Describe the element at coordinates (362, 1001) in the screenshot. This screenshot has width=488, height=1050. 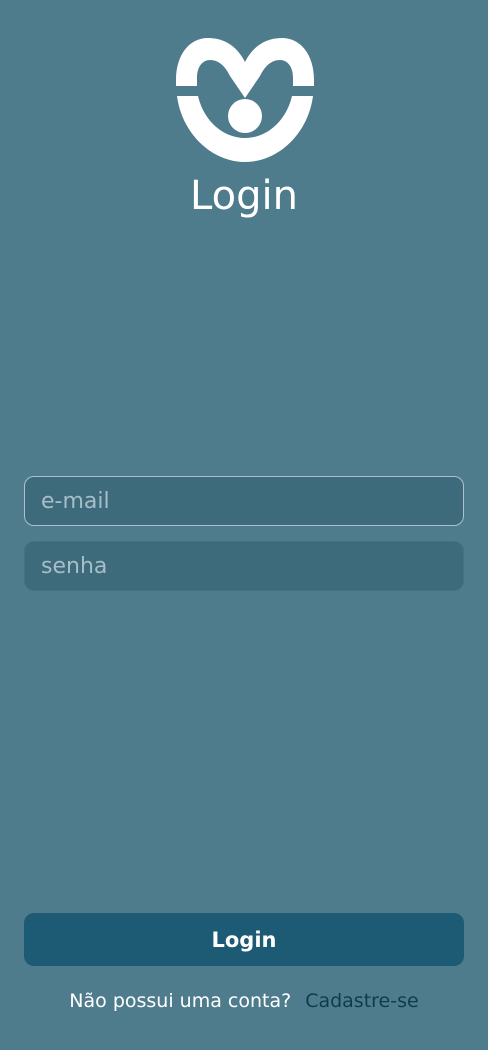
I see `signup-link: Cadastre-se` at that location.